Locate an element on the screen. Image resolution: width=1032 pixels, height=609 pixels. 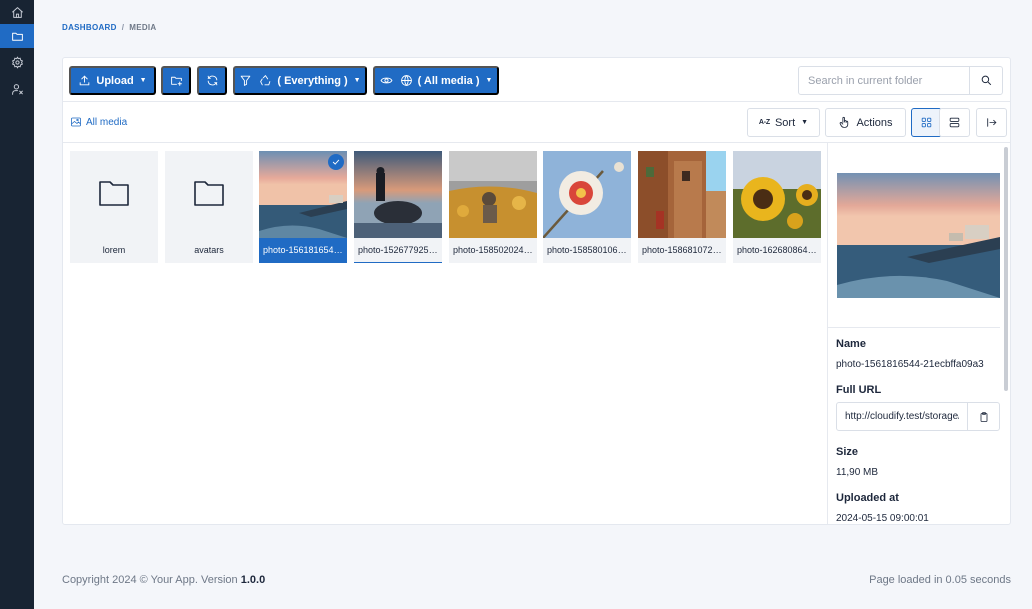
arrow-right-bar-icon is located at coordinates (992, 122).